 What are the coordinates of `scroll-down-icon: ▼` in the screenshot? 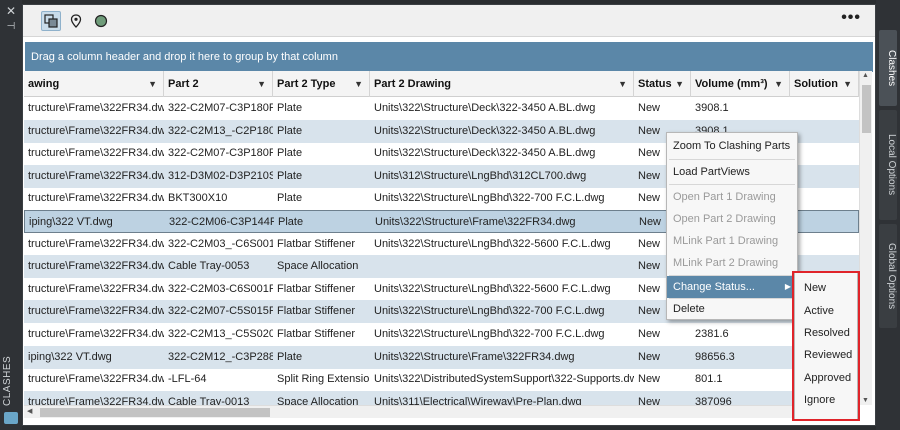 It's located at (865, 400).